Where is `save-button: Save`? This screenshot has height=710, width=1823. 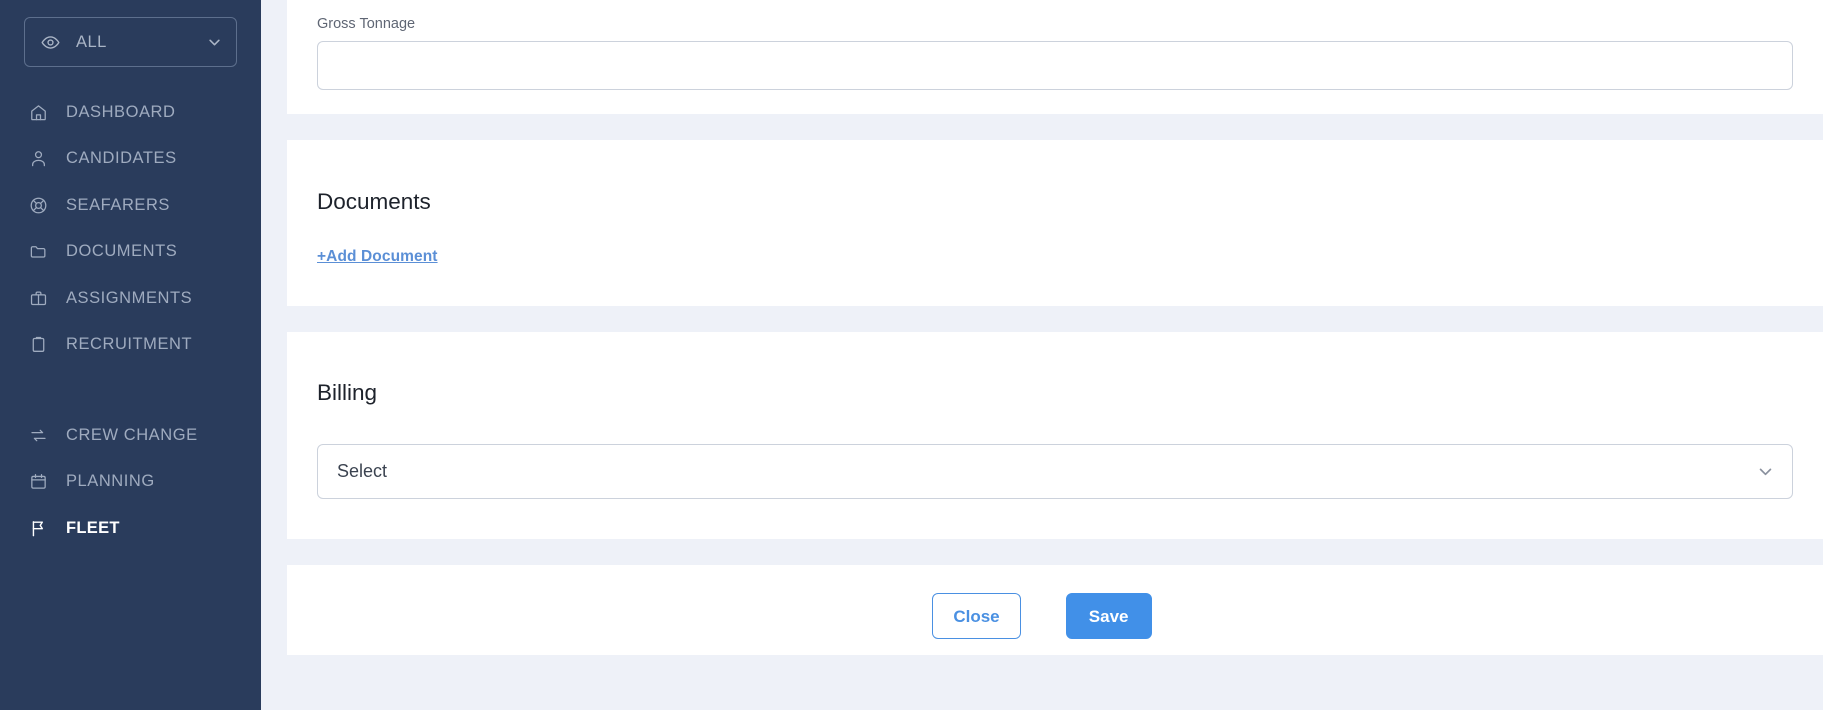
save-button: Save is located at coordinates (1108, 616).